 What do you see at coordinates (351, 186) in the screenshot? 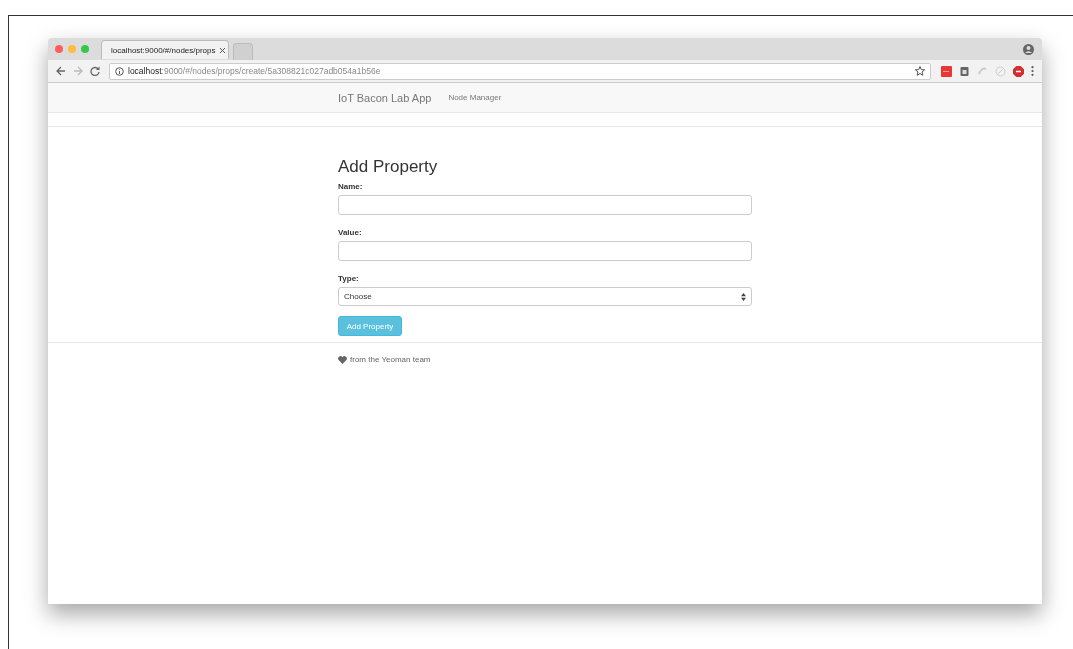
I see `field-label: Name:` at bounding box center [351, 186].